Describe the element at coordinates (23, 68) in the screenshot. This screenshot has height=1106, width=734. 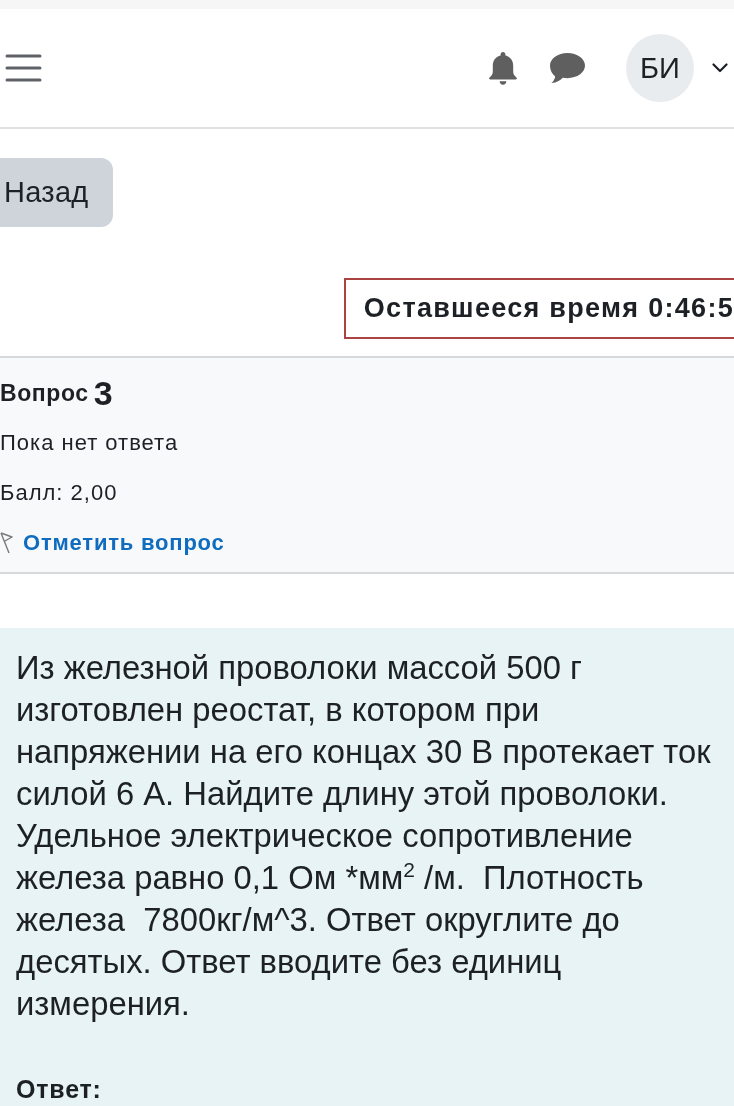
I see `menu-icon` at that location.